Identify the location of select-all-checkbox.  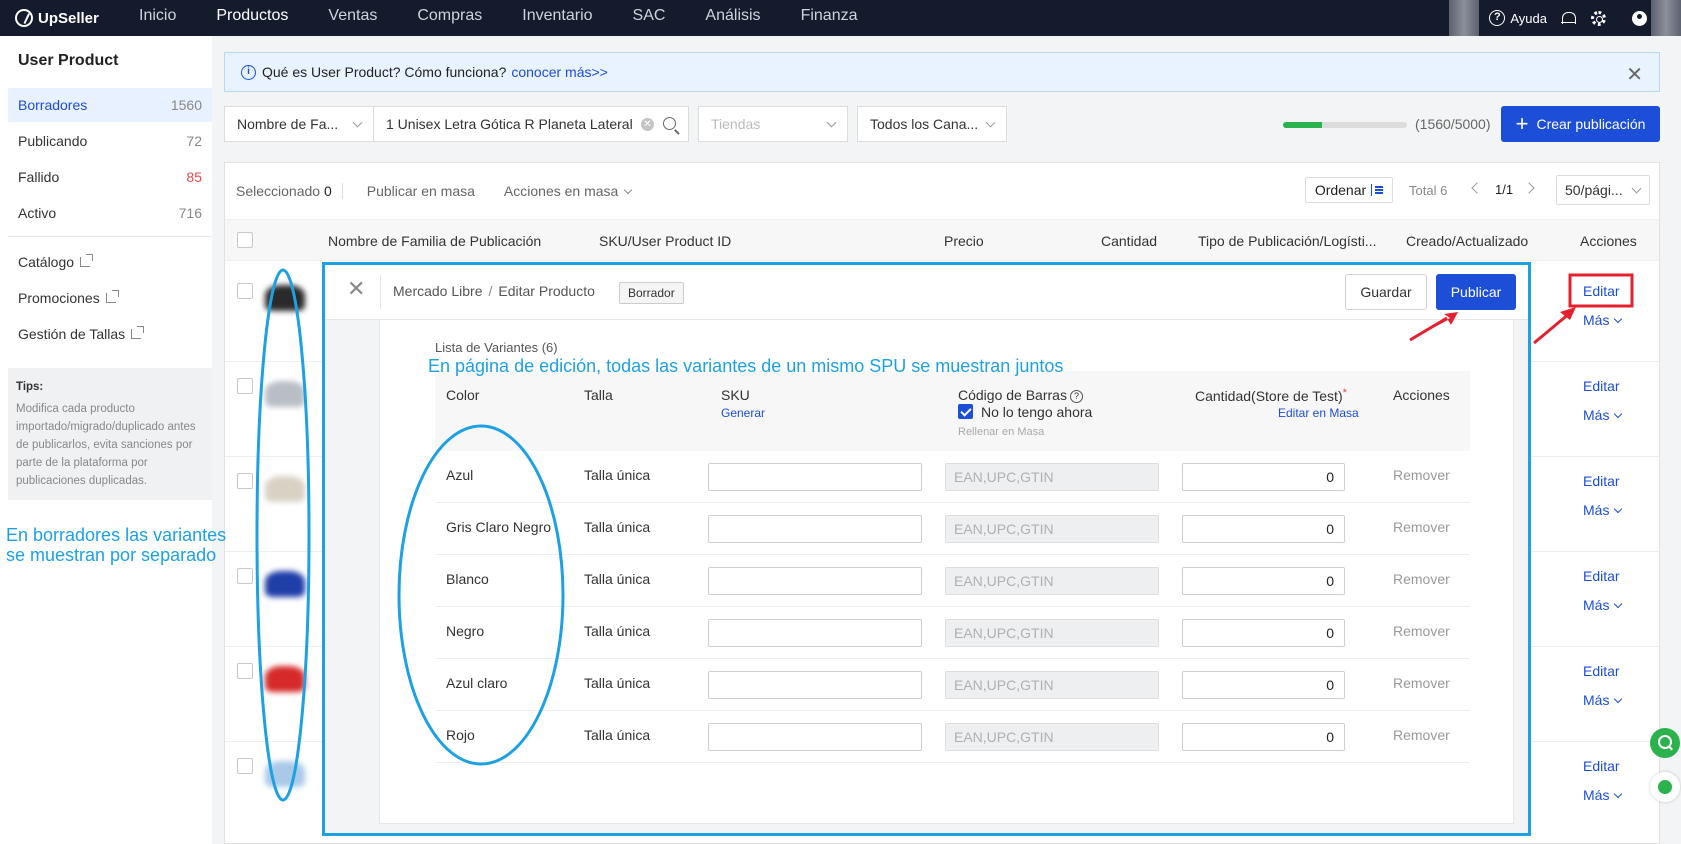
(245, 240).